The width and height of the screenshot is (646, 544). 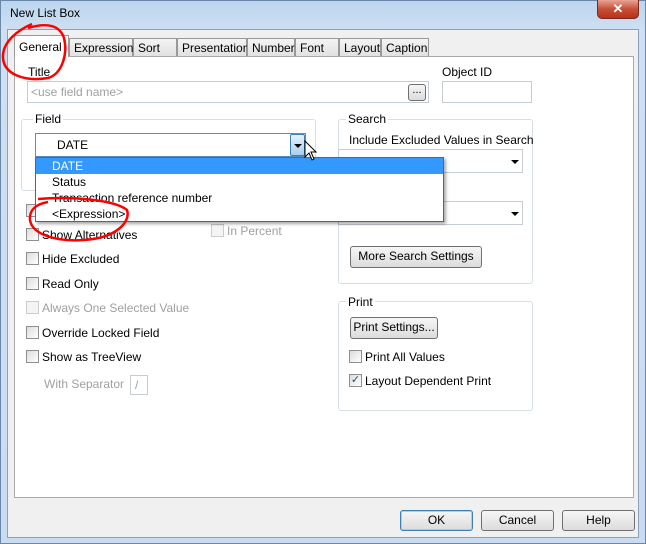 What do you see at coordinates (598, 520) in the screenshot?
I see `help-button: Help` at bounding box center [598, 520].